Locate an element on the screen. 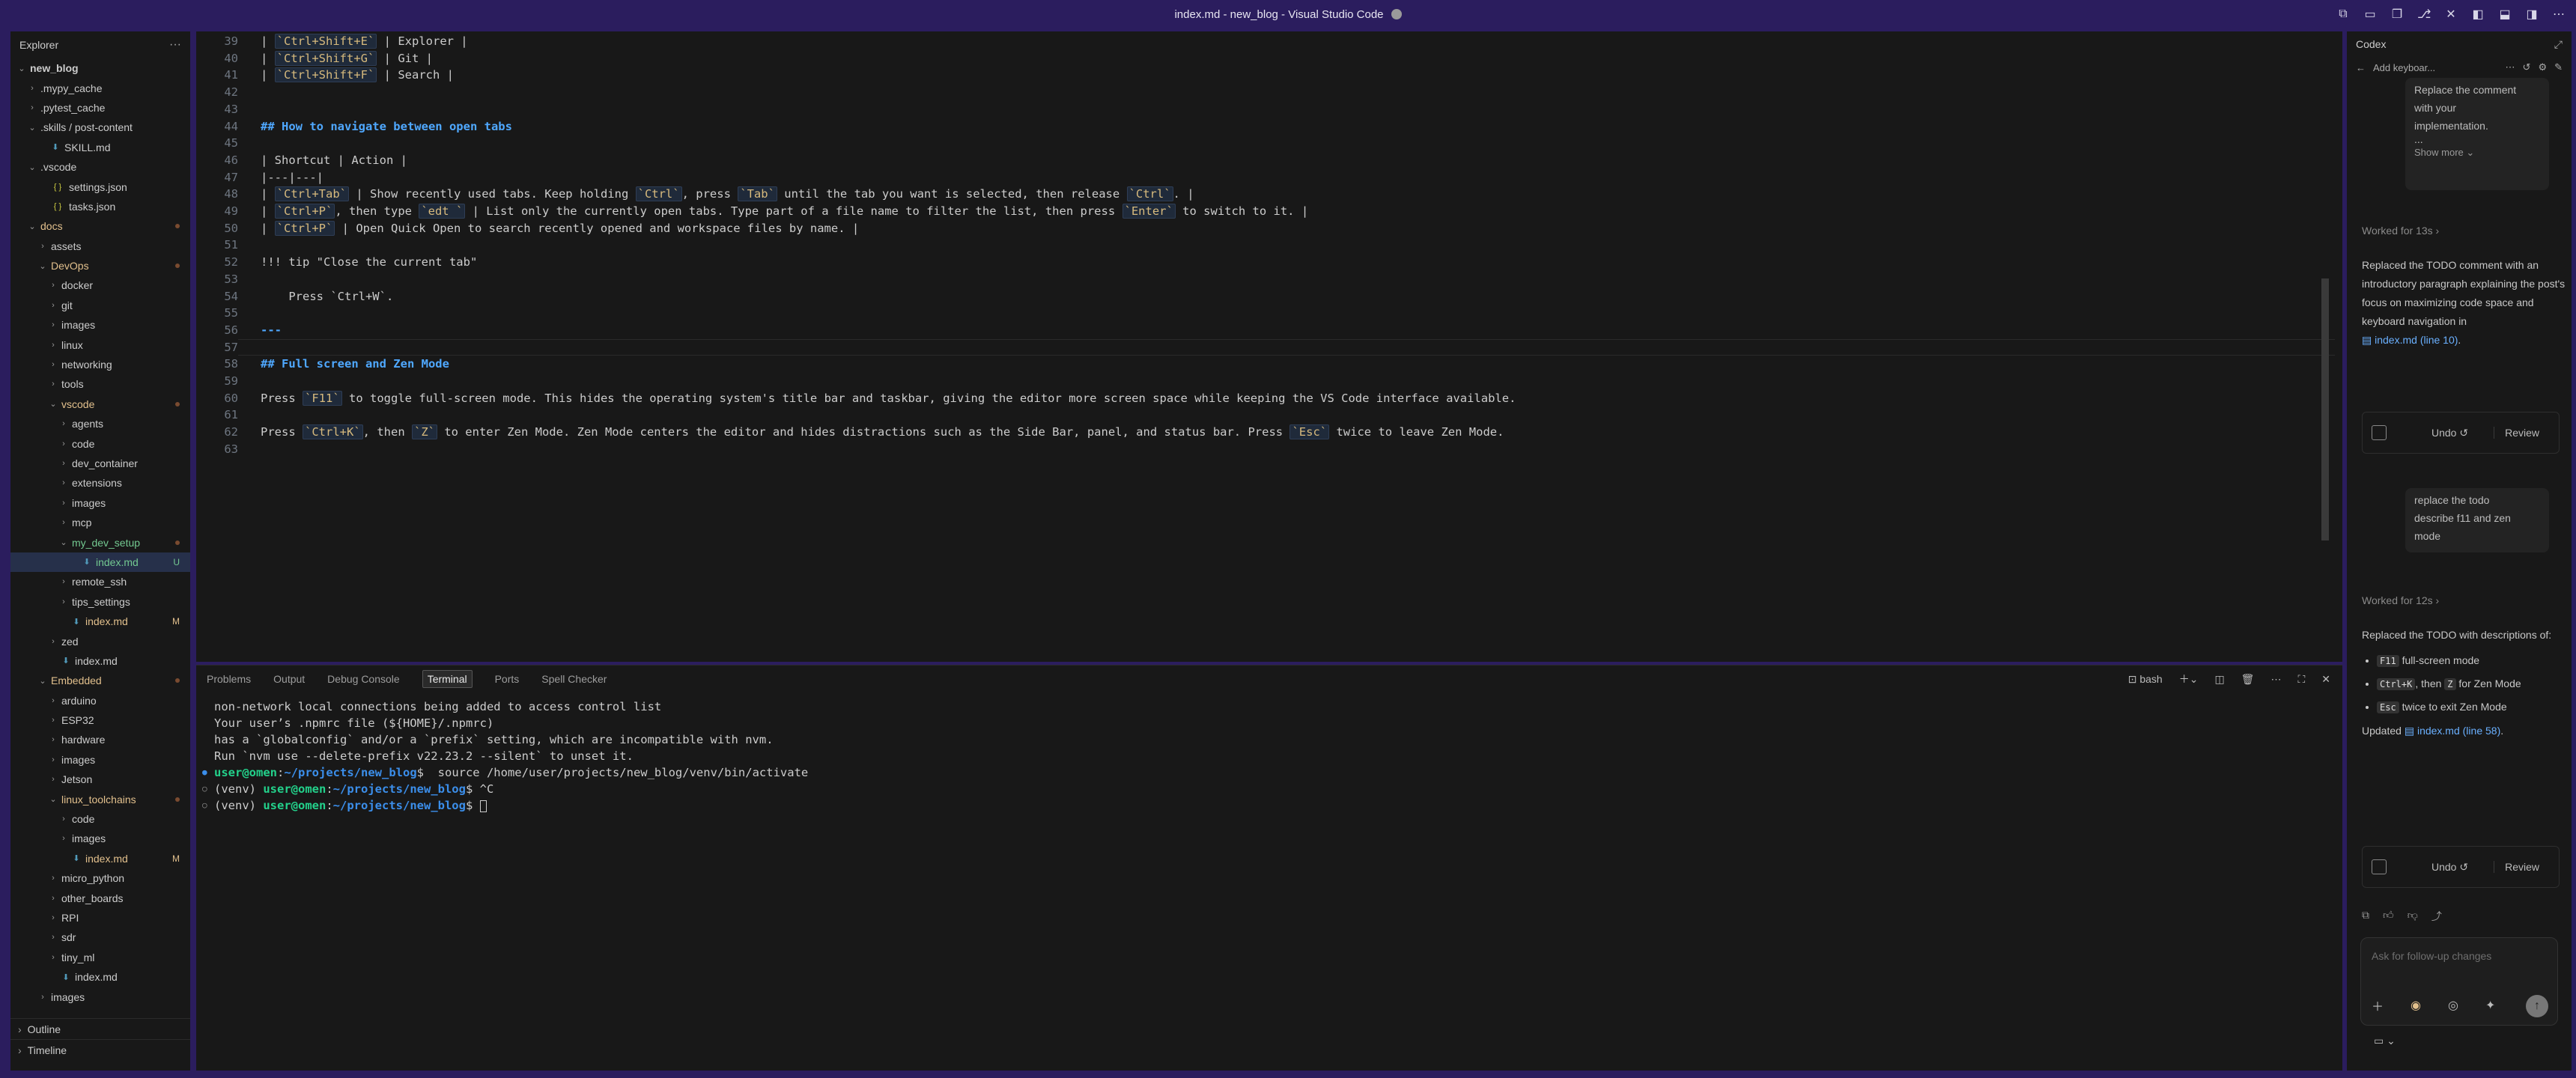 The image size is (2576, 1078). panel-tab: Problems is located at coordinates (229, 679).